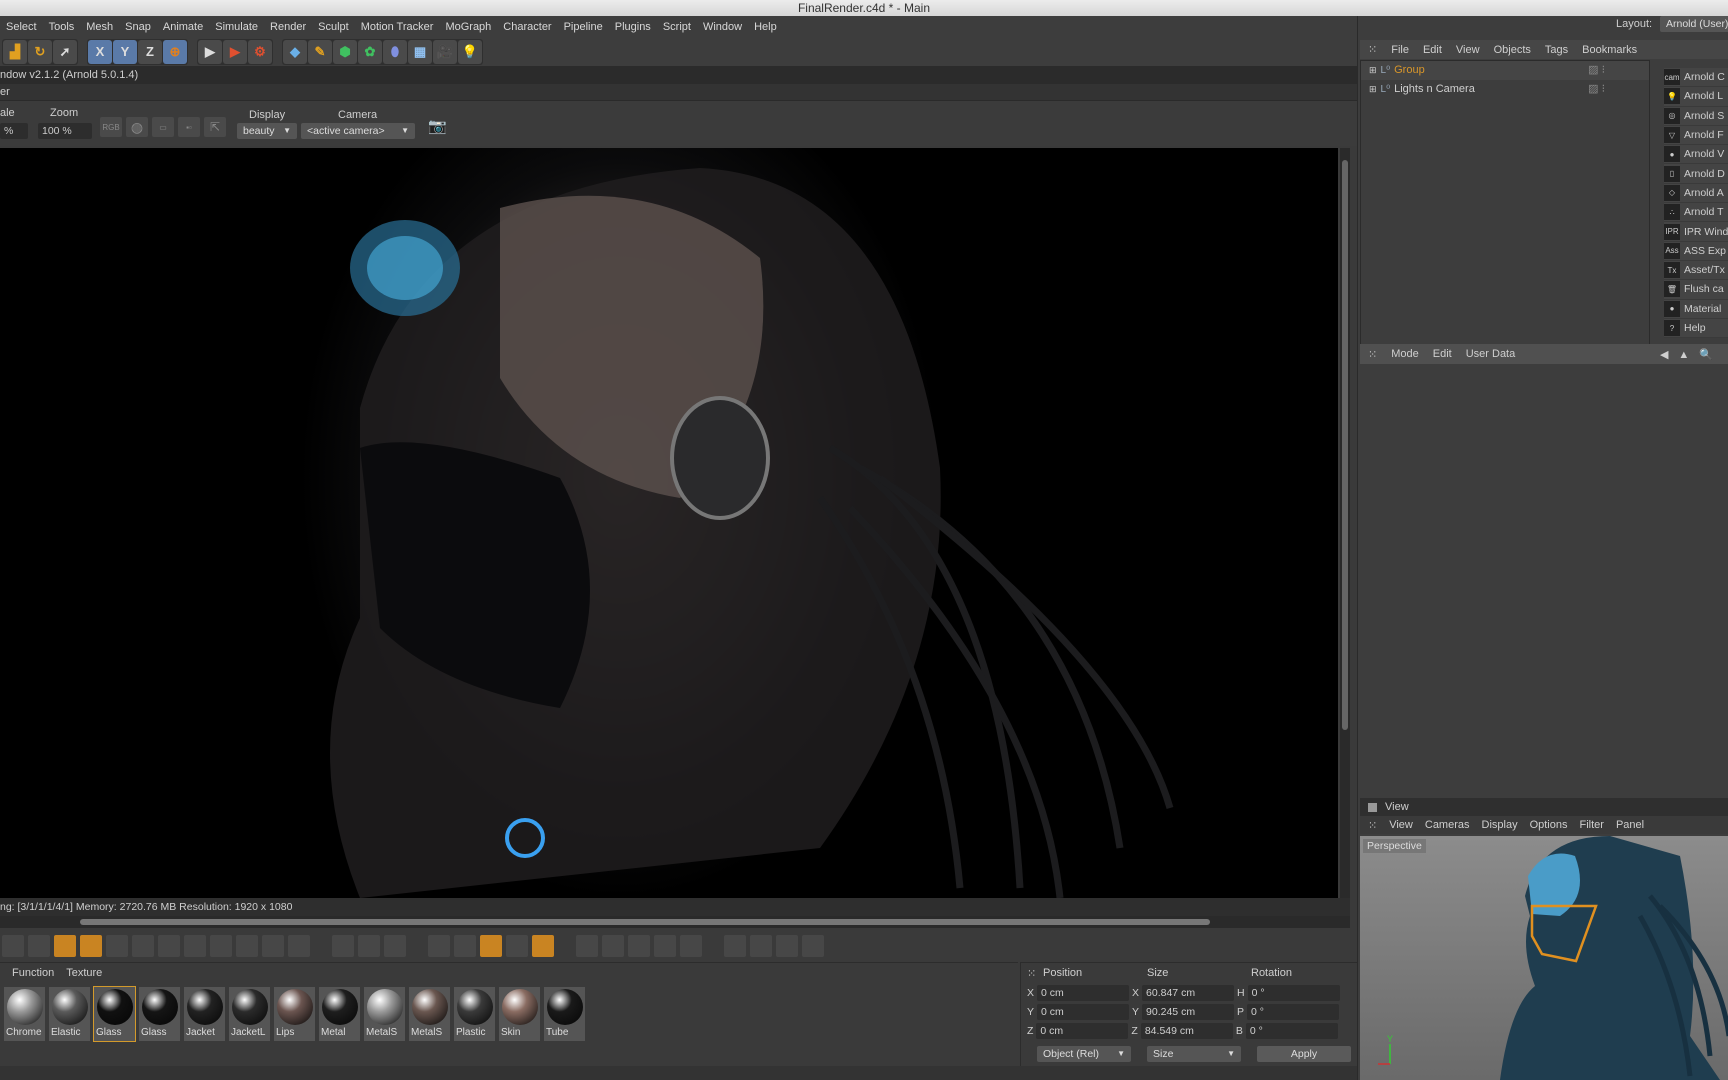 This screenshot has height=1080, width=1728. I want to click on render-view-icon: ▶, so click(210, 51).